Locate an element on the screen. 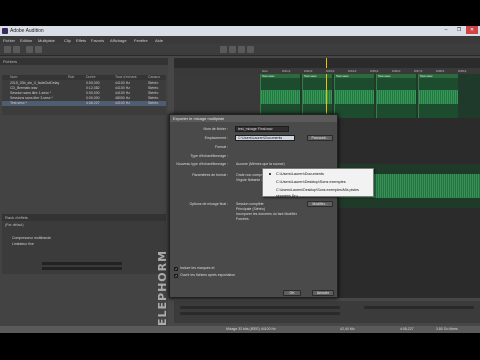 The image size is (480, 360). location-option-label: C:\Users\Lauren\Desktop\Sons exemples is located at coordinates (311, 182).